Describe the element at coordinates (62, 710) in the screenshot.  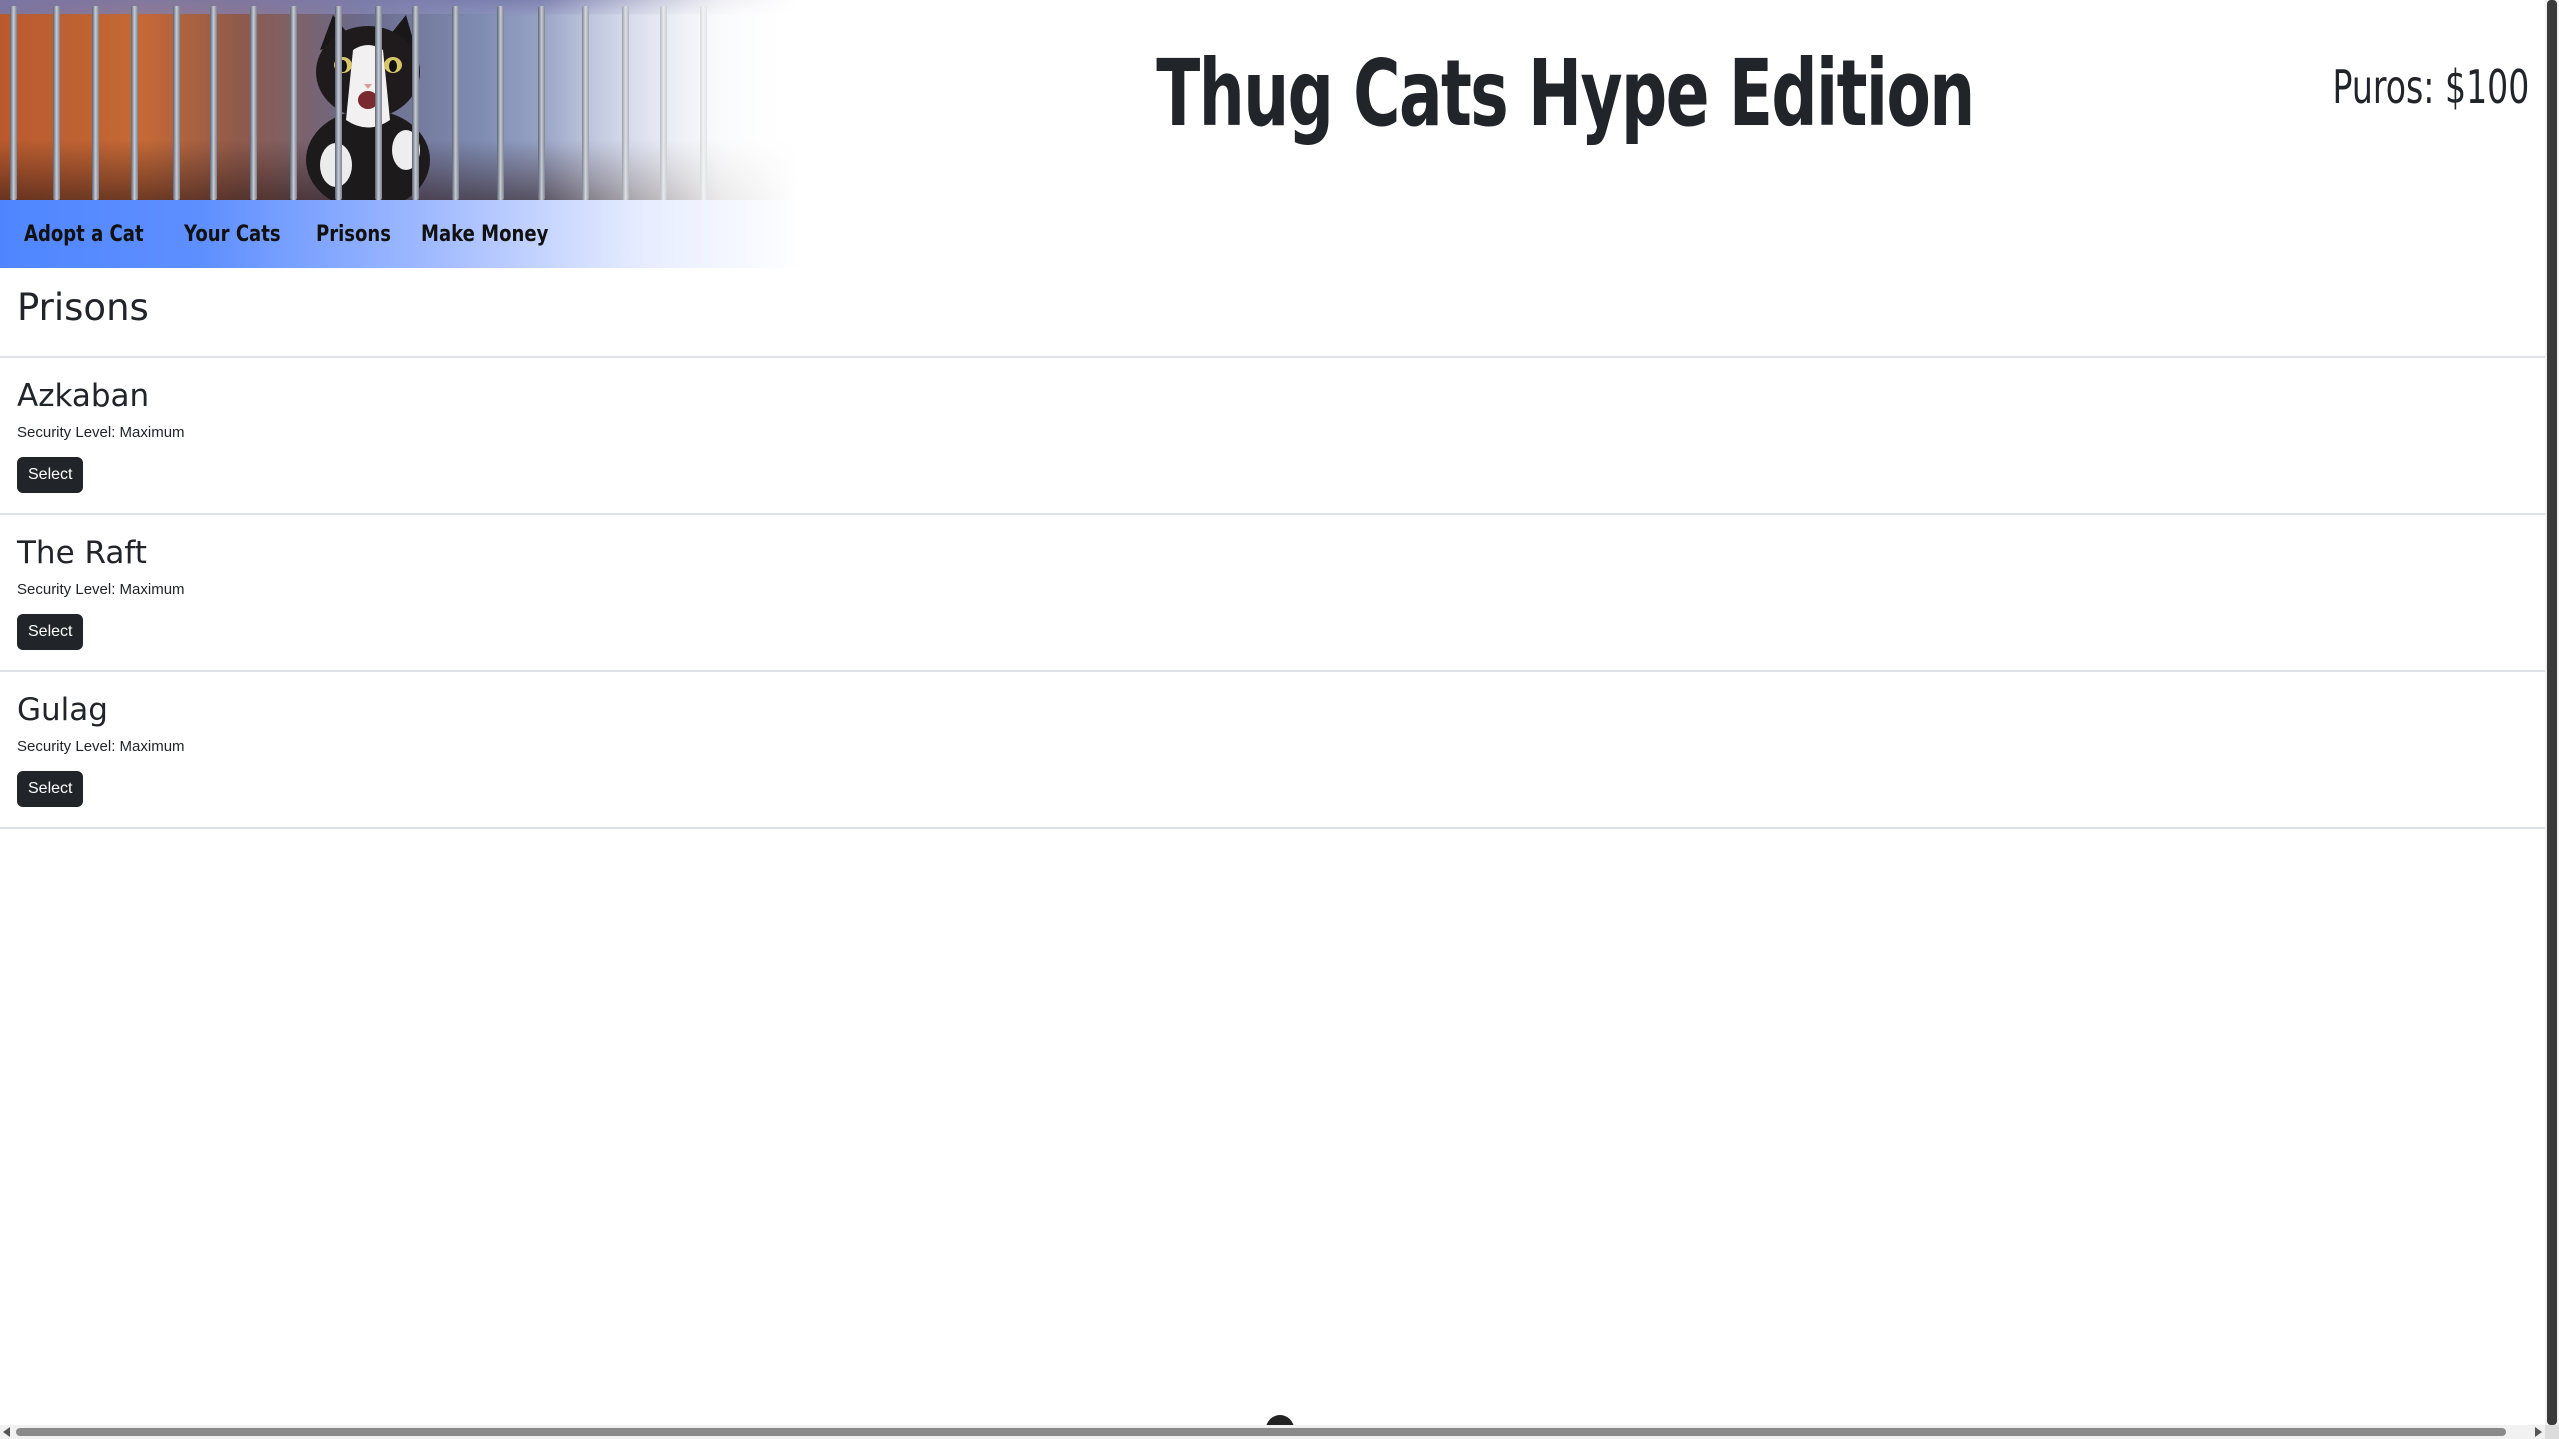
I see `prison-name: Gulag` at that location.